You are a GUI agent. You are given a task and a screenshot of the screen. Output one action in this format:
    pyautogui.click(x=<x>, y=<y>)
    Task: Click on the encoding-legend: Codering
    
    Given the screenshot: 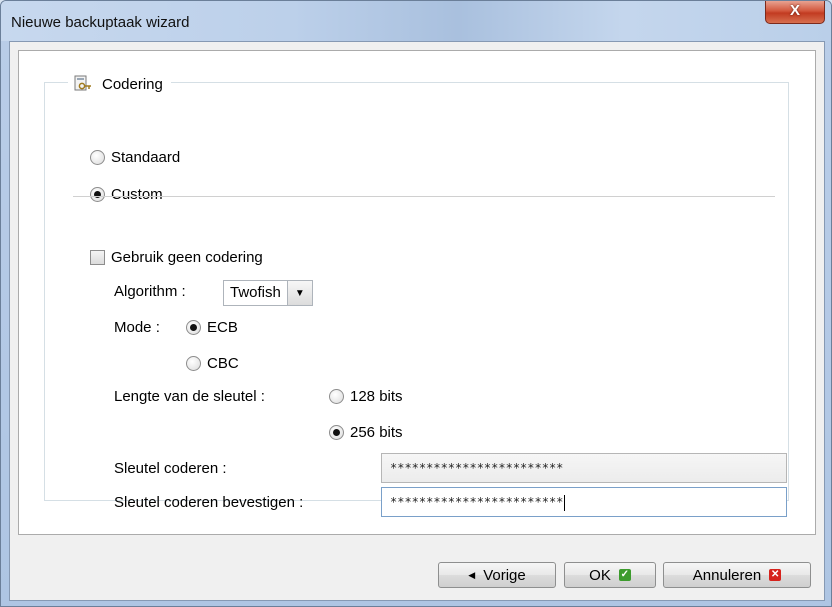 What is the action you would take?
    pyautogui.click(x=119, y=84)
    